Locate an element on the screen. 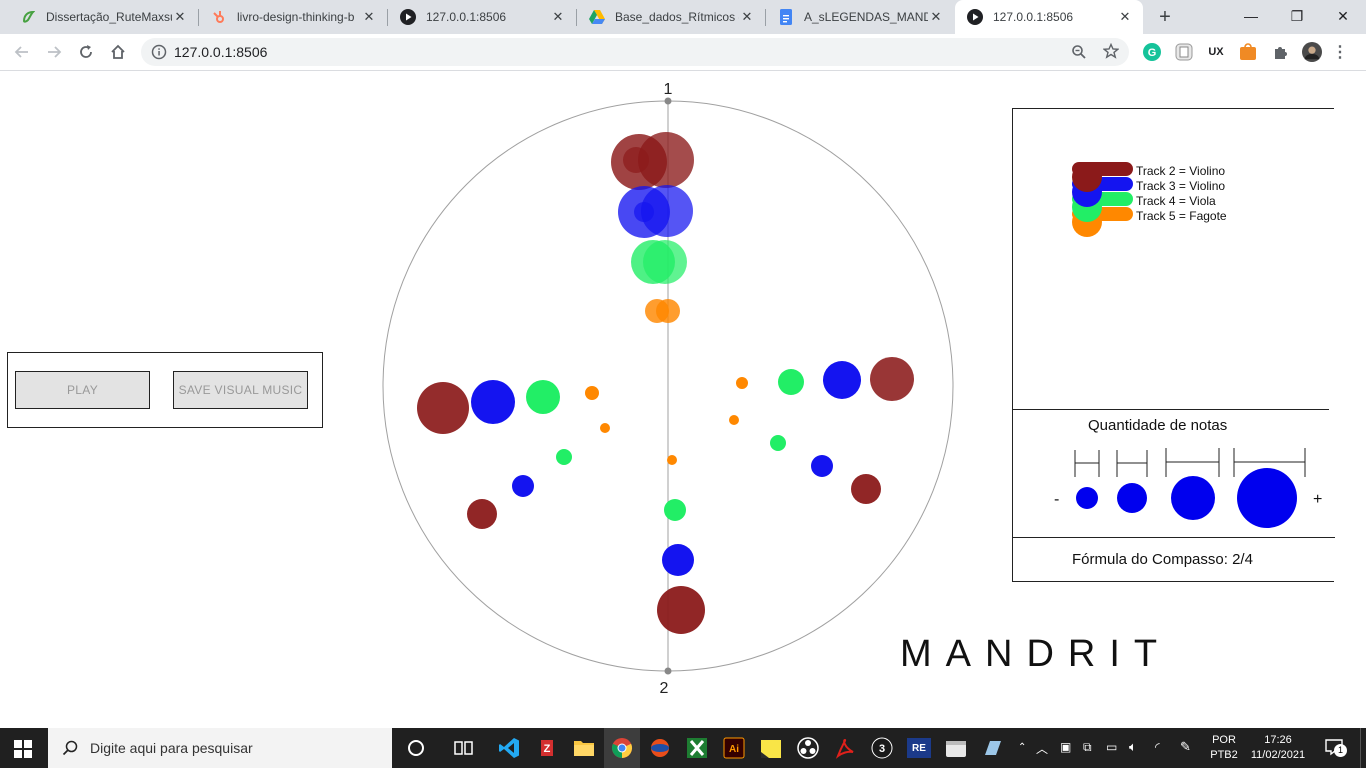  app-window-icon is located at coordinates (956, 748).